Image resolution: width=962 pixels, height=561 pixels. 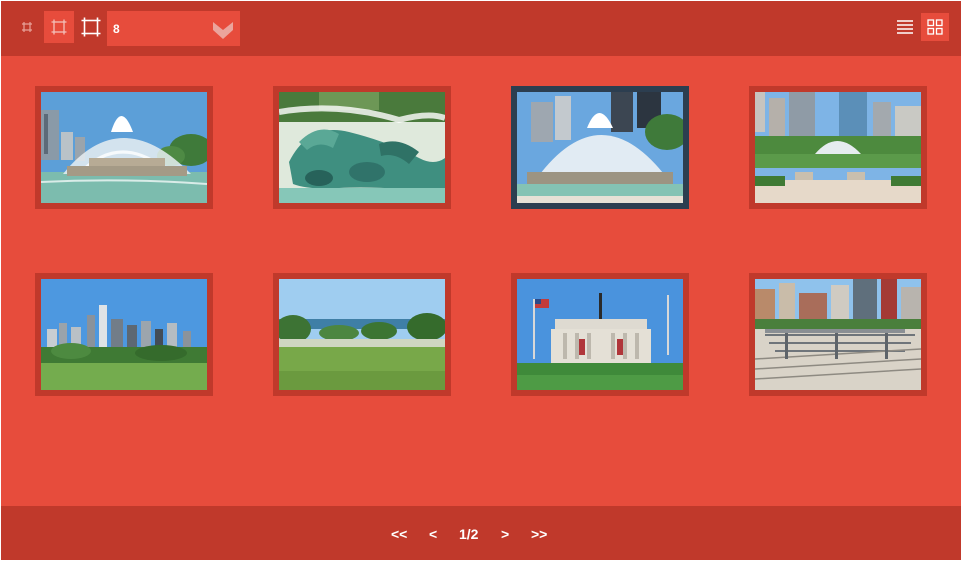 What do you see at coordinates (539, 534) in the screenshot?
I see `last-page-button: >>` at bounding box center [539, 534].